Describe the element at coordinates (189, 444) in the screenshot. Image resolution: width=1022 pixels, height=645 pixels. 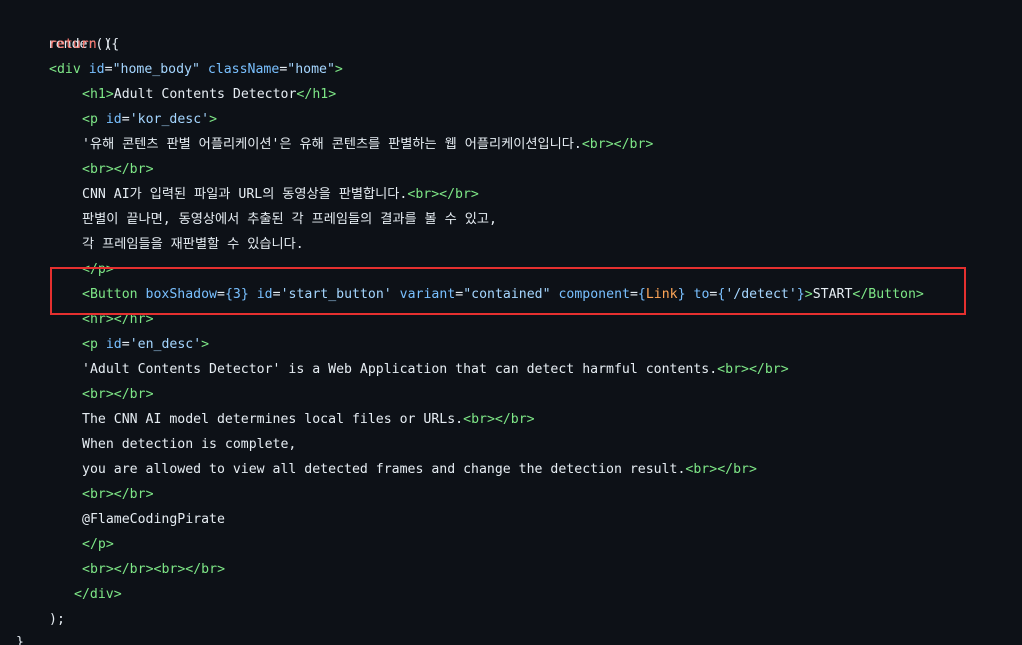
I see `code-line-18: When detection is complete,` at that location.